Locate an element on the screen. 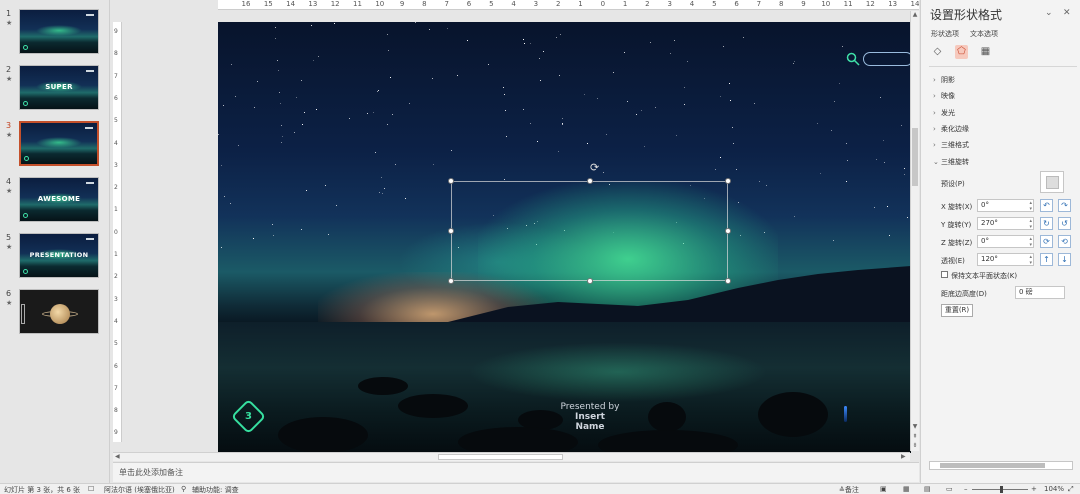 This screenshot has width=1080, height=494. thumbnail-row: 2 ★ SUPER is located at coordinates (55, 93).